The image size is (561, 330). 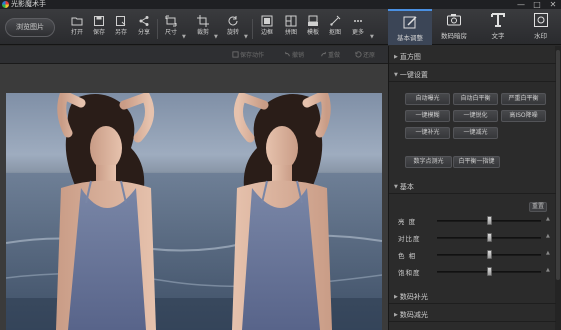 I want to click on undo-label: 撤销, so click(x=298, y=55).